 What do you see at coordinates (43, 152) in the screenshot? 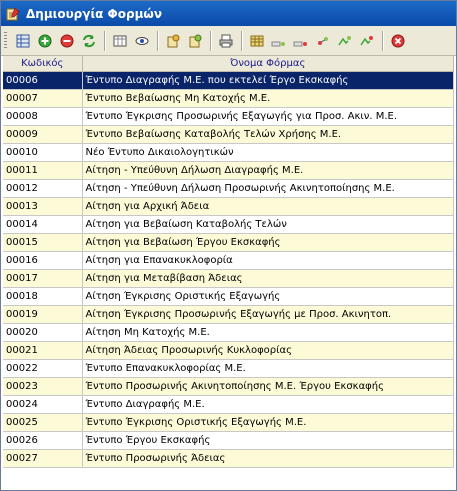
I see `row-code: 00010` at bounding box center [43, 152].